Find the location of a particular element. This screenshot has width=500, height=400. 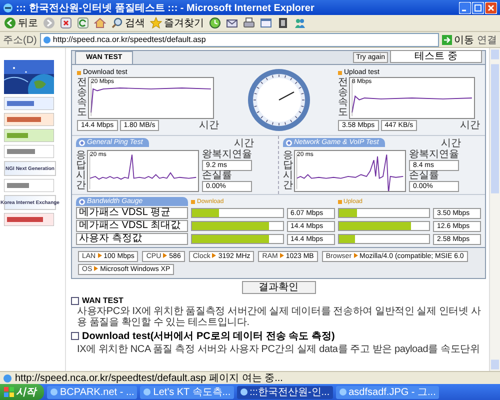

row-label: 메가패스 VDSL 평균 is located at coordinates (132, 213).